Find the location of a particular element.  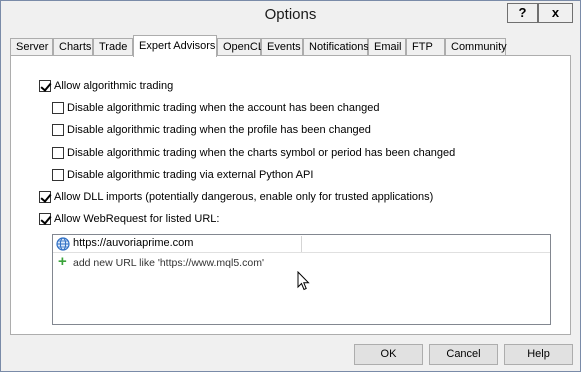

disable-symbol-checkbox is located at coordinates (58, 153).